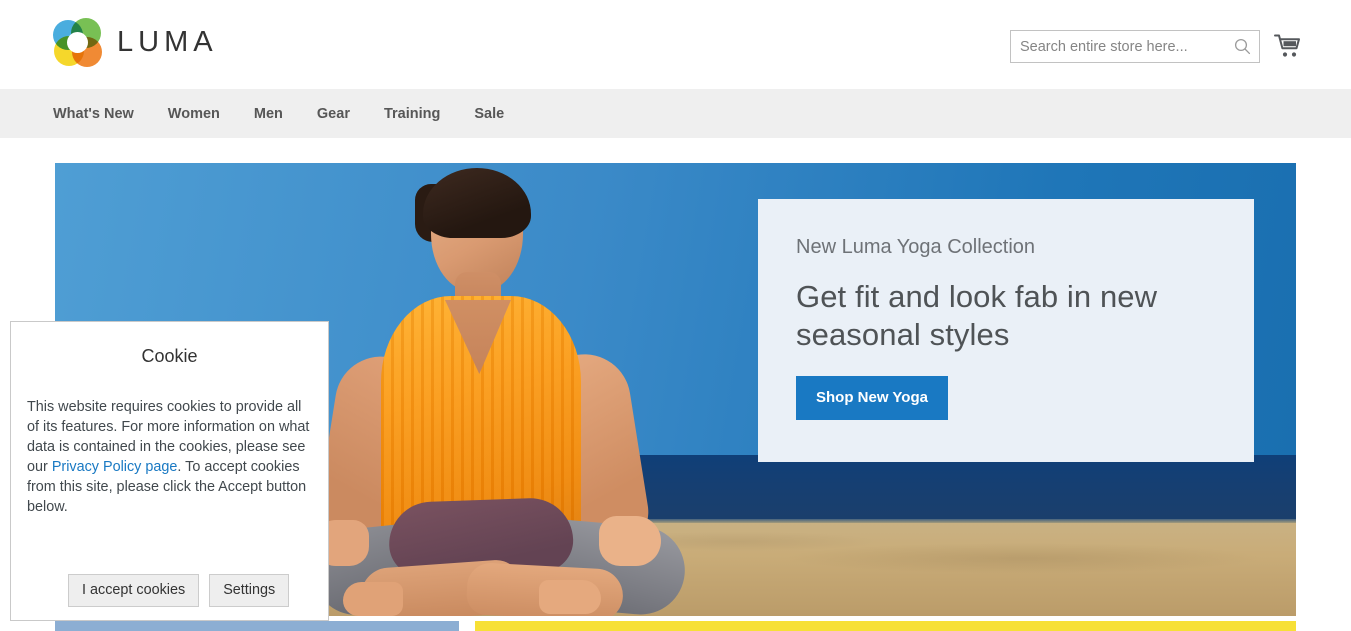 The height and width of the screenshot is (631, 1351). I want to click on shop-new-yoga-button: Shop New Yoga, so click(872, 398).